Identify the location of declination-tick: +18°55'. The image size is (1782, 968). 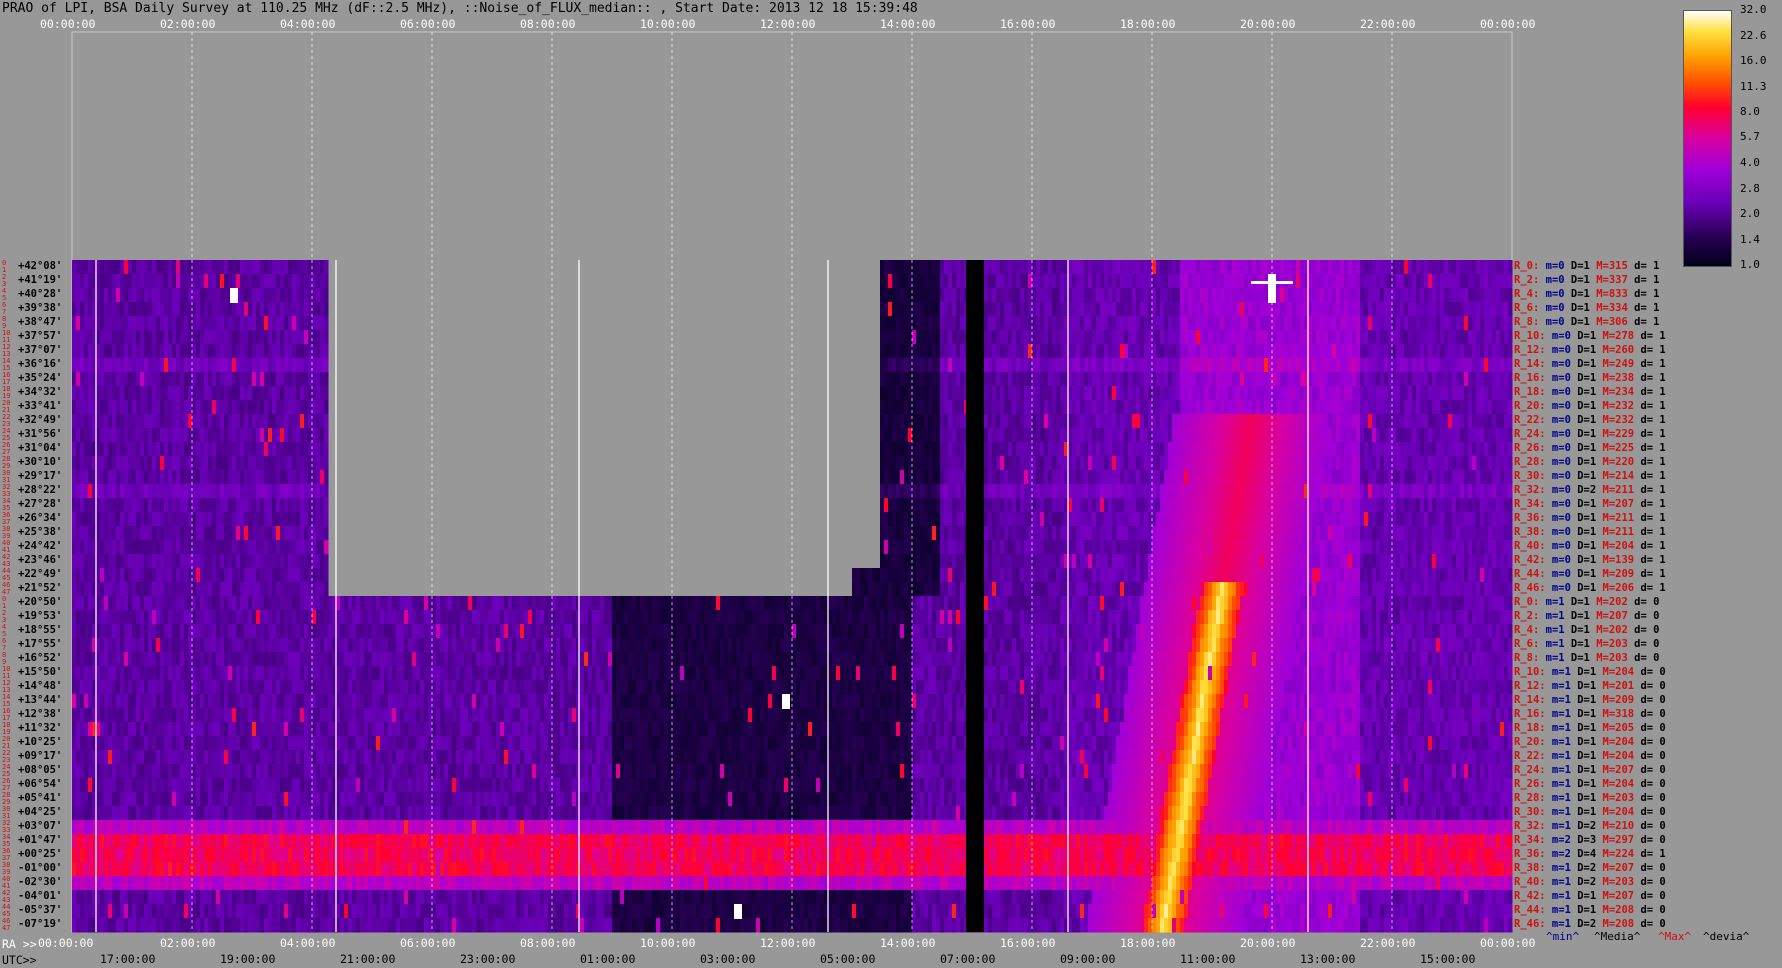
(40, 629).